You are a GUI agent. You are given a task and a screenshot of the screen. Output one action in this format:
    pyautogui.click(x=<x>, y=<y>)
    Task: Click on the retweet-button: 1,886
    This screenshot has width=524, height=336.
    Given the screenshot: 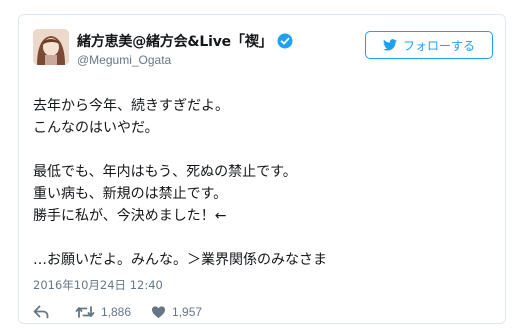 What is the action you would take?
    pyautogui.click(x=103, y=312)
    